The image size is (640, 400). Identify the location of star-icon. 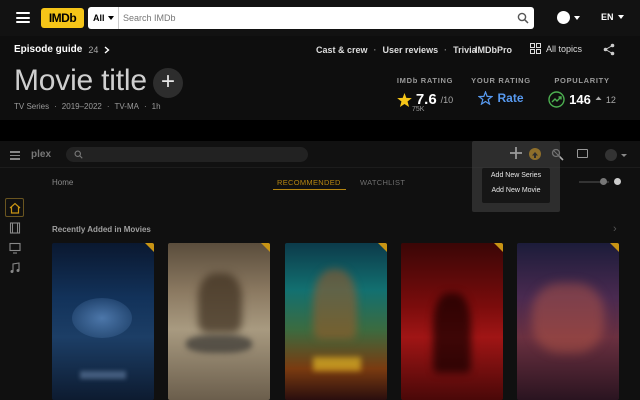
(404, 99).